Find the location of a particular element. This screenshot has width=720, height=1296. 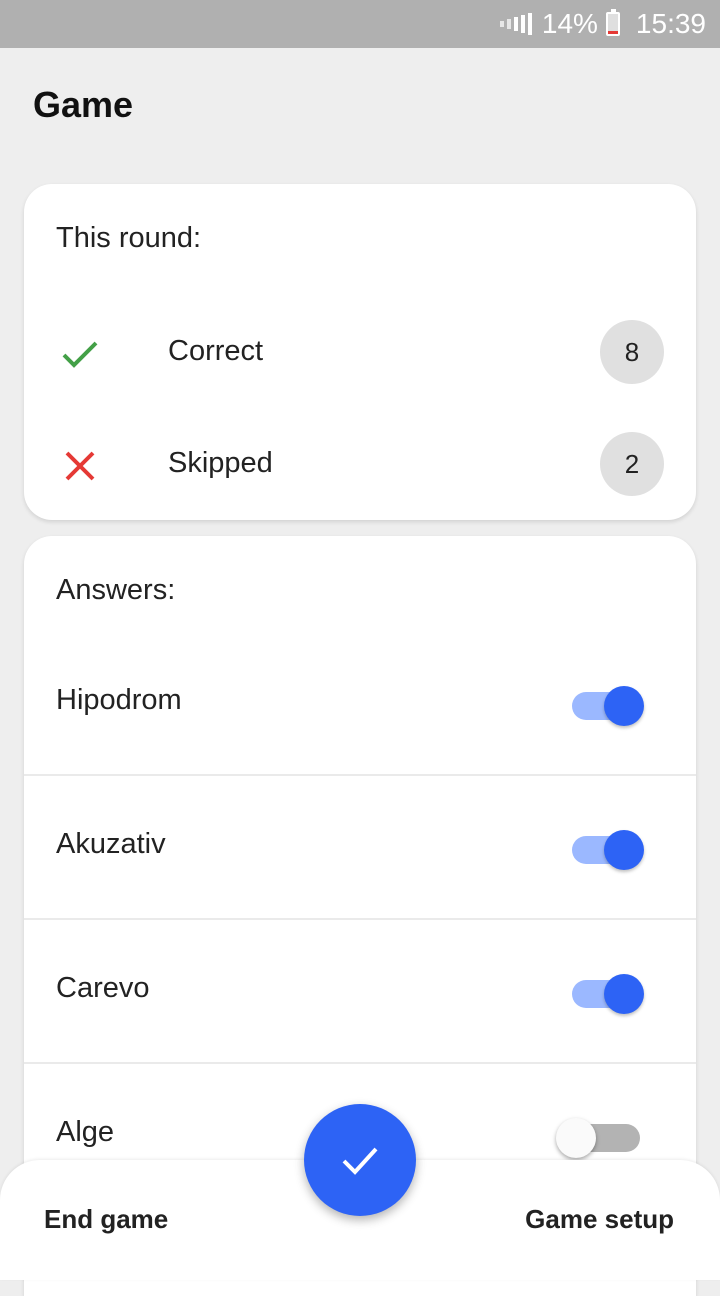

game-setup-button: Game setup is located at coordinates (599, 1219).